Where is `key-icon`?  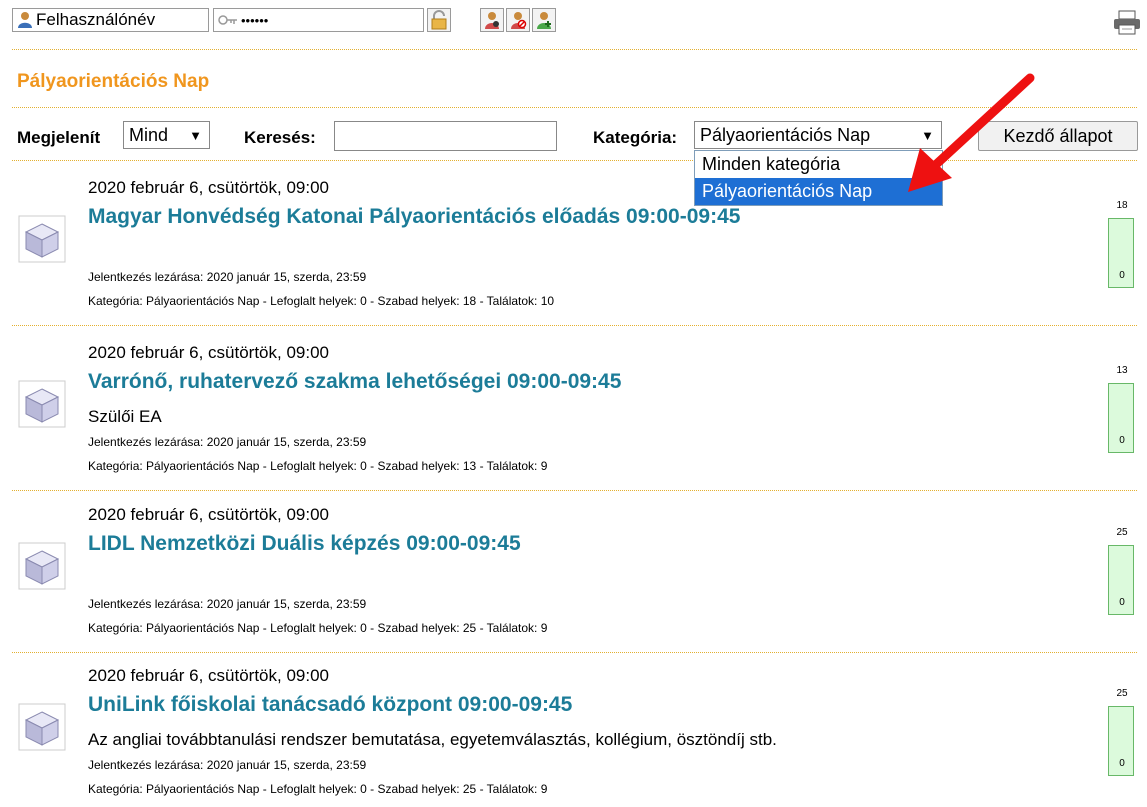
key-icon is located at coordinates (227, 20).